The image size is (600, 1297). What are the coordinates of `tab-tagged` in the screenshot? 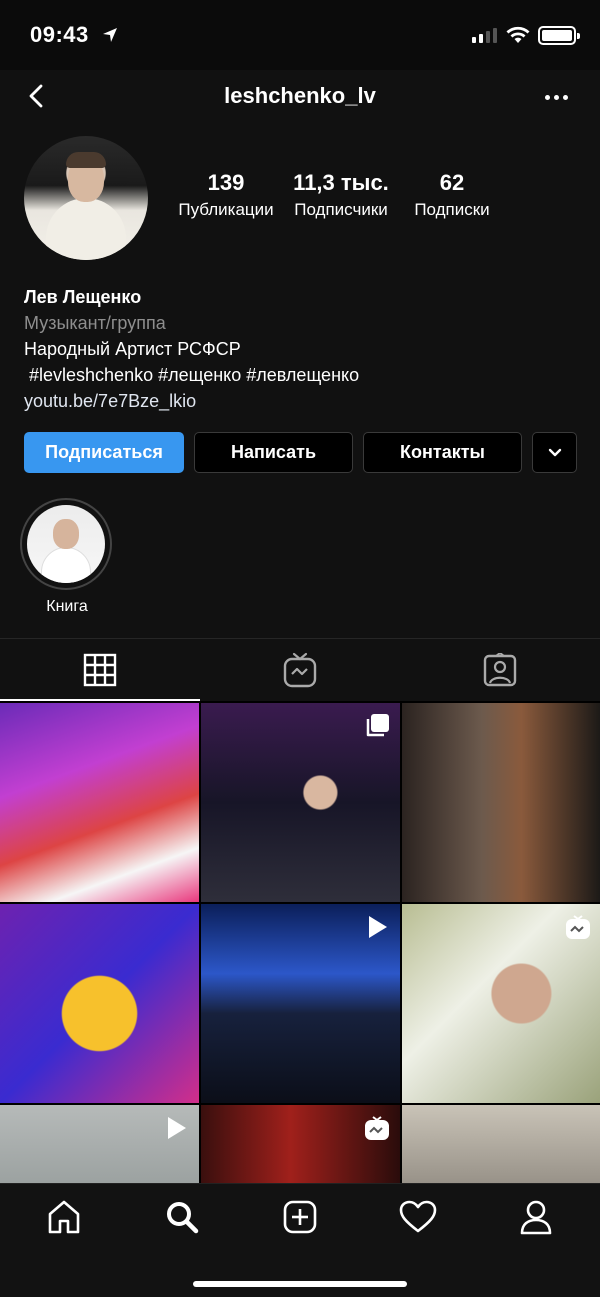 It's located at (500, 670).